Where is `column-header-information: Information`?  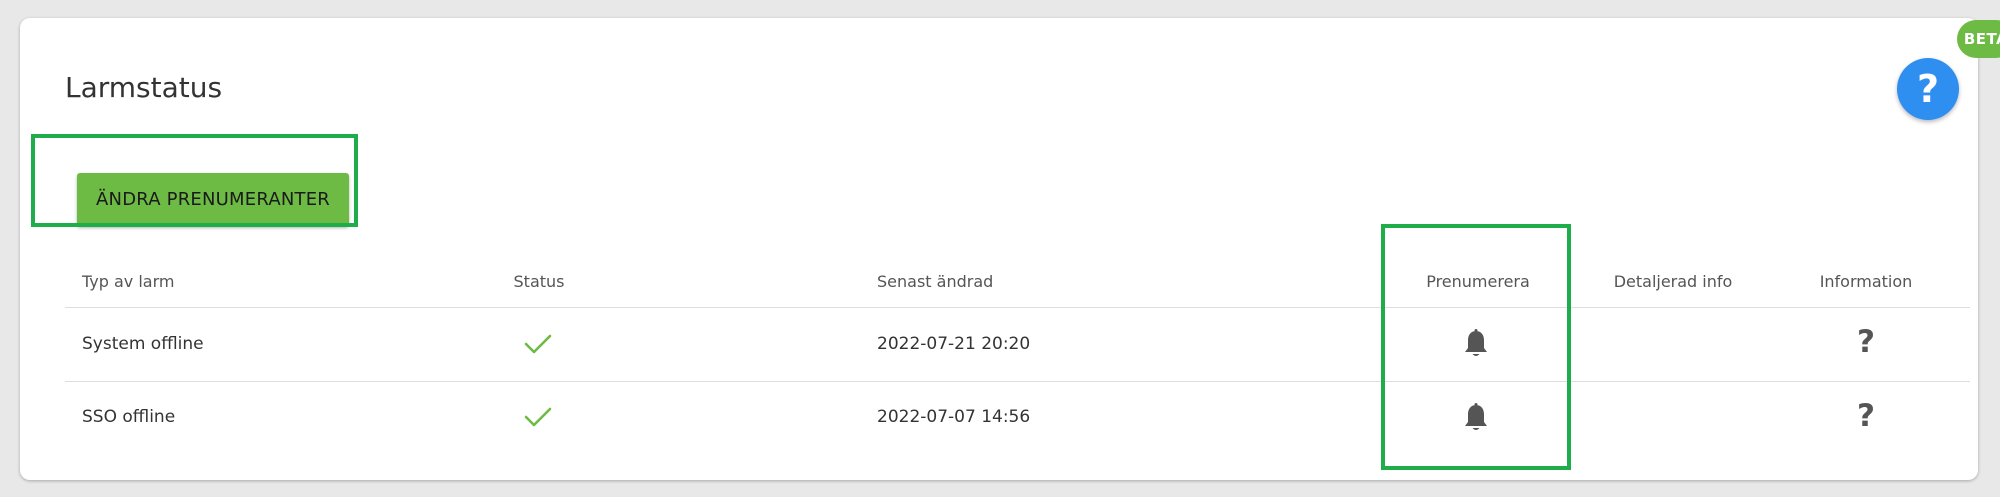
column-header-information: Information is located at coordinates (1866, 281).